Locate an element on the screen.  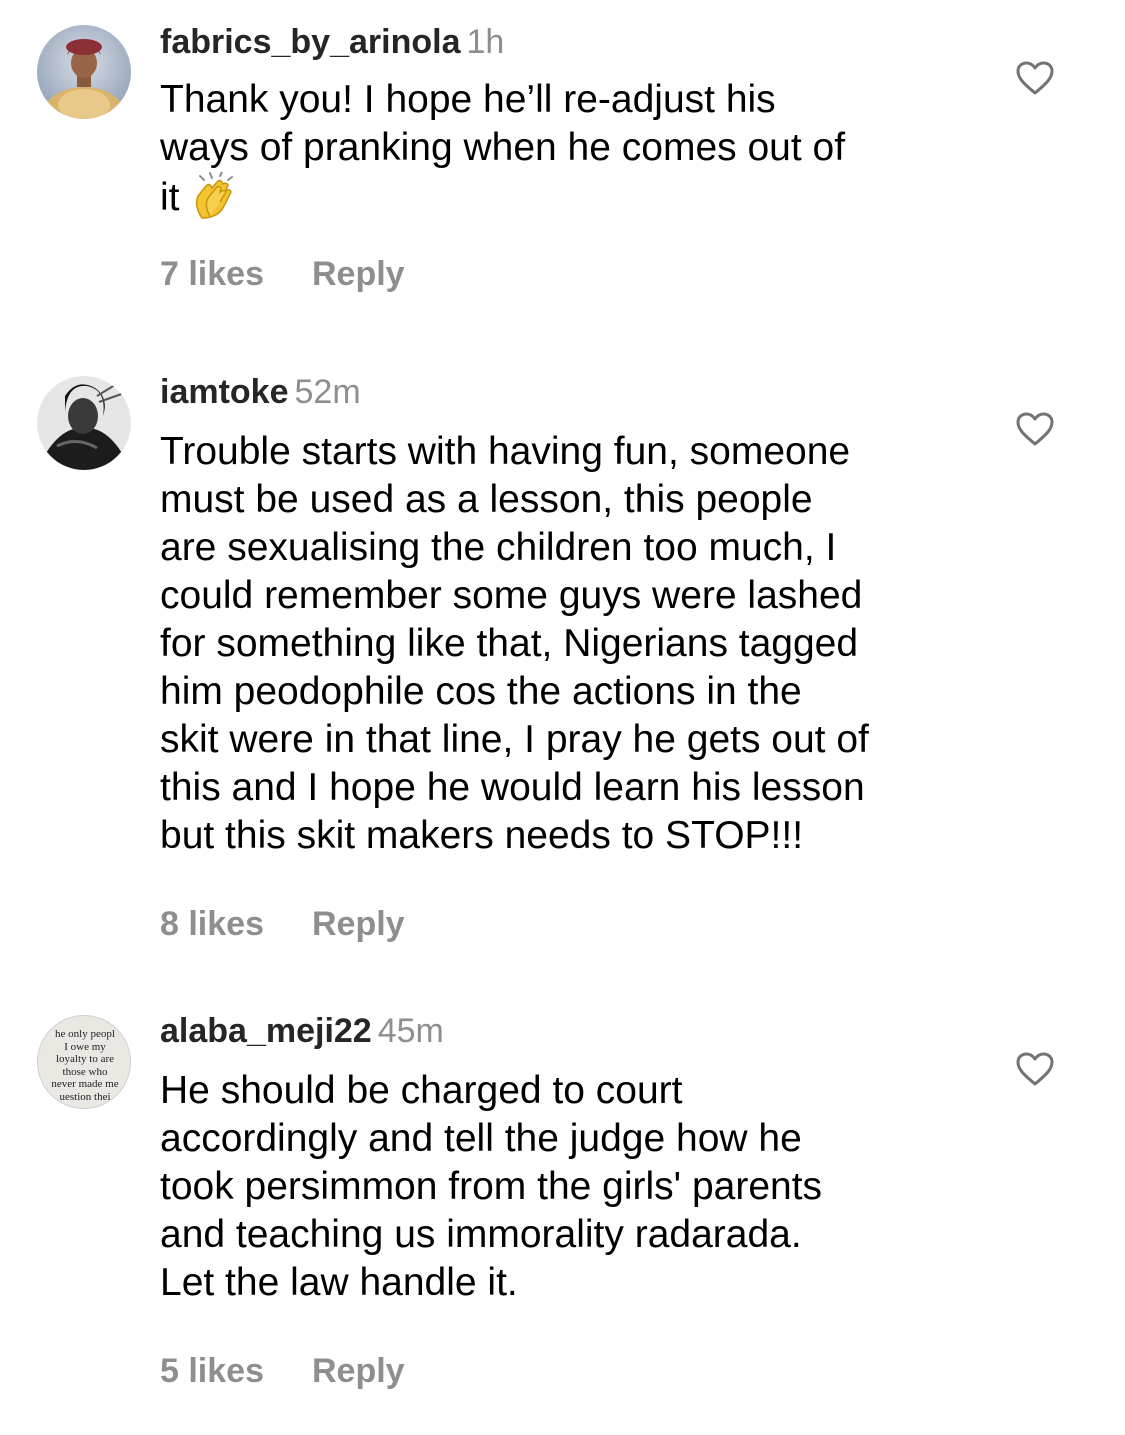
comment-line: are sexualising the children too much, I is located at coordinates (498, 547).